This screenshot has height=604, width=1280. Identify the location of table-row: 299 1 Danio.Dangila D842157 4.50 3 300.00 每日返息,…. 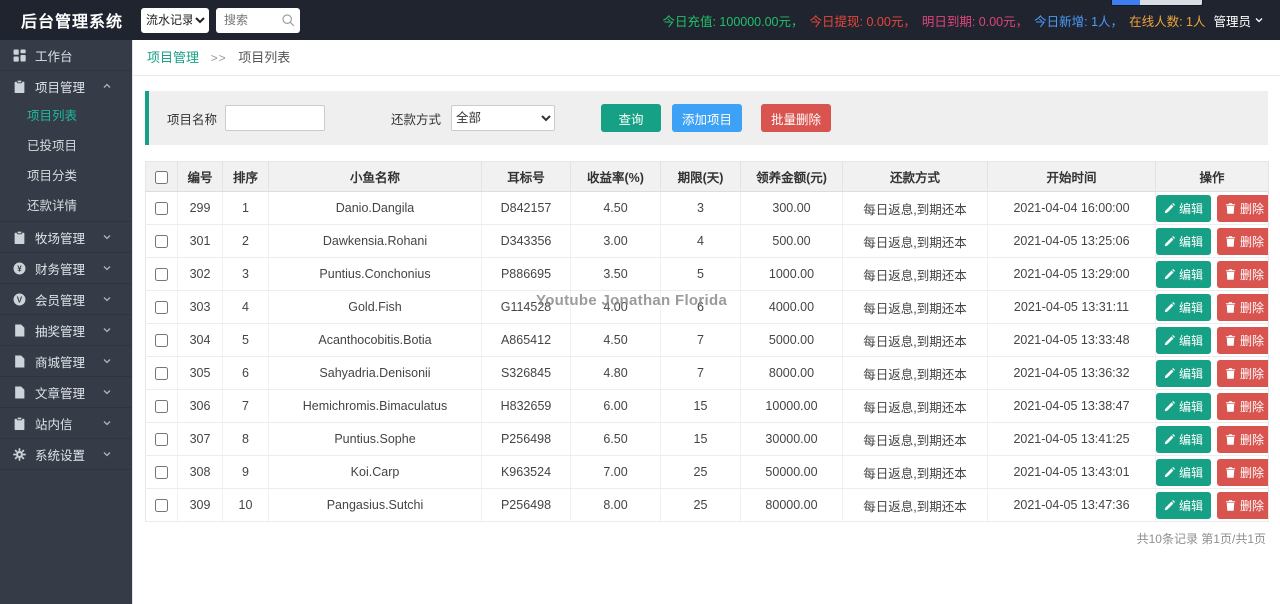
(707, 208).